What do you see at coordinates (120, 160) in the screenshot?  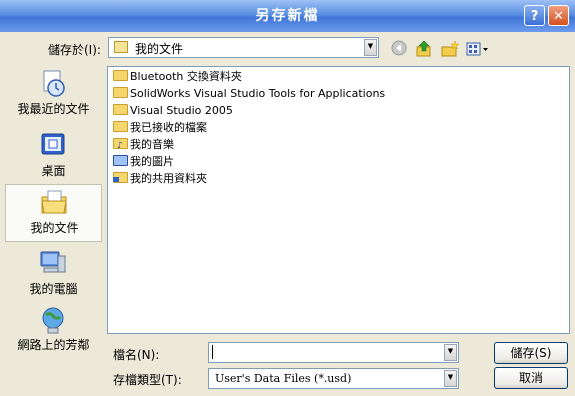 I see `pictures-folder-icon` at bounding box center [120, 160].